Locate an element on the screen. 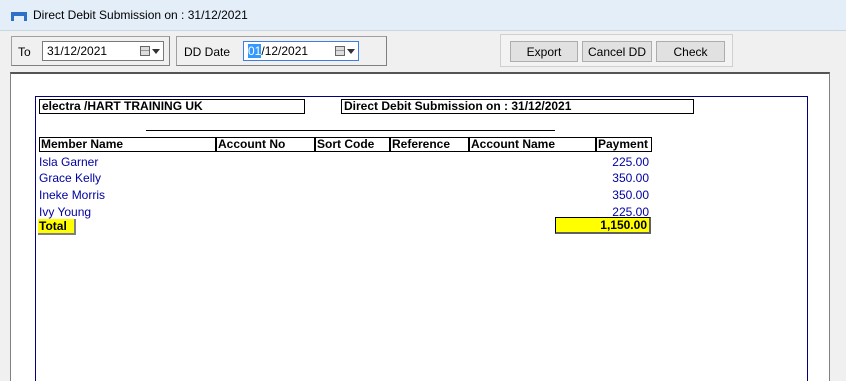 Image resolution: width=846 pixels, height=381 pixels. dd-date-label: DD Date is located at coordinates (207, 52).